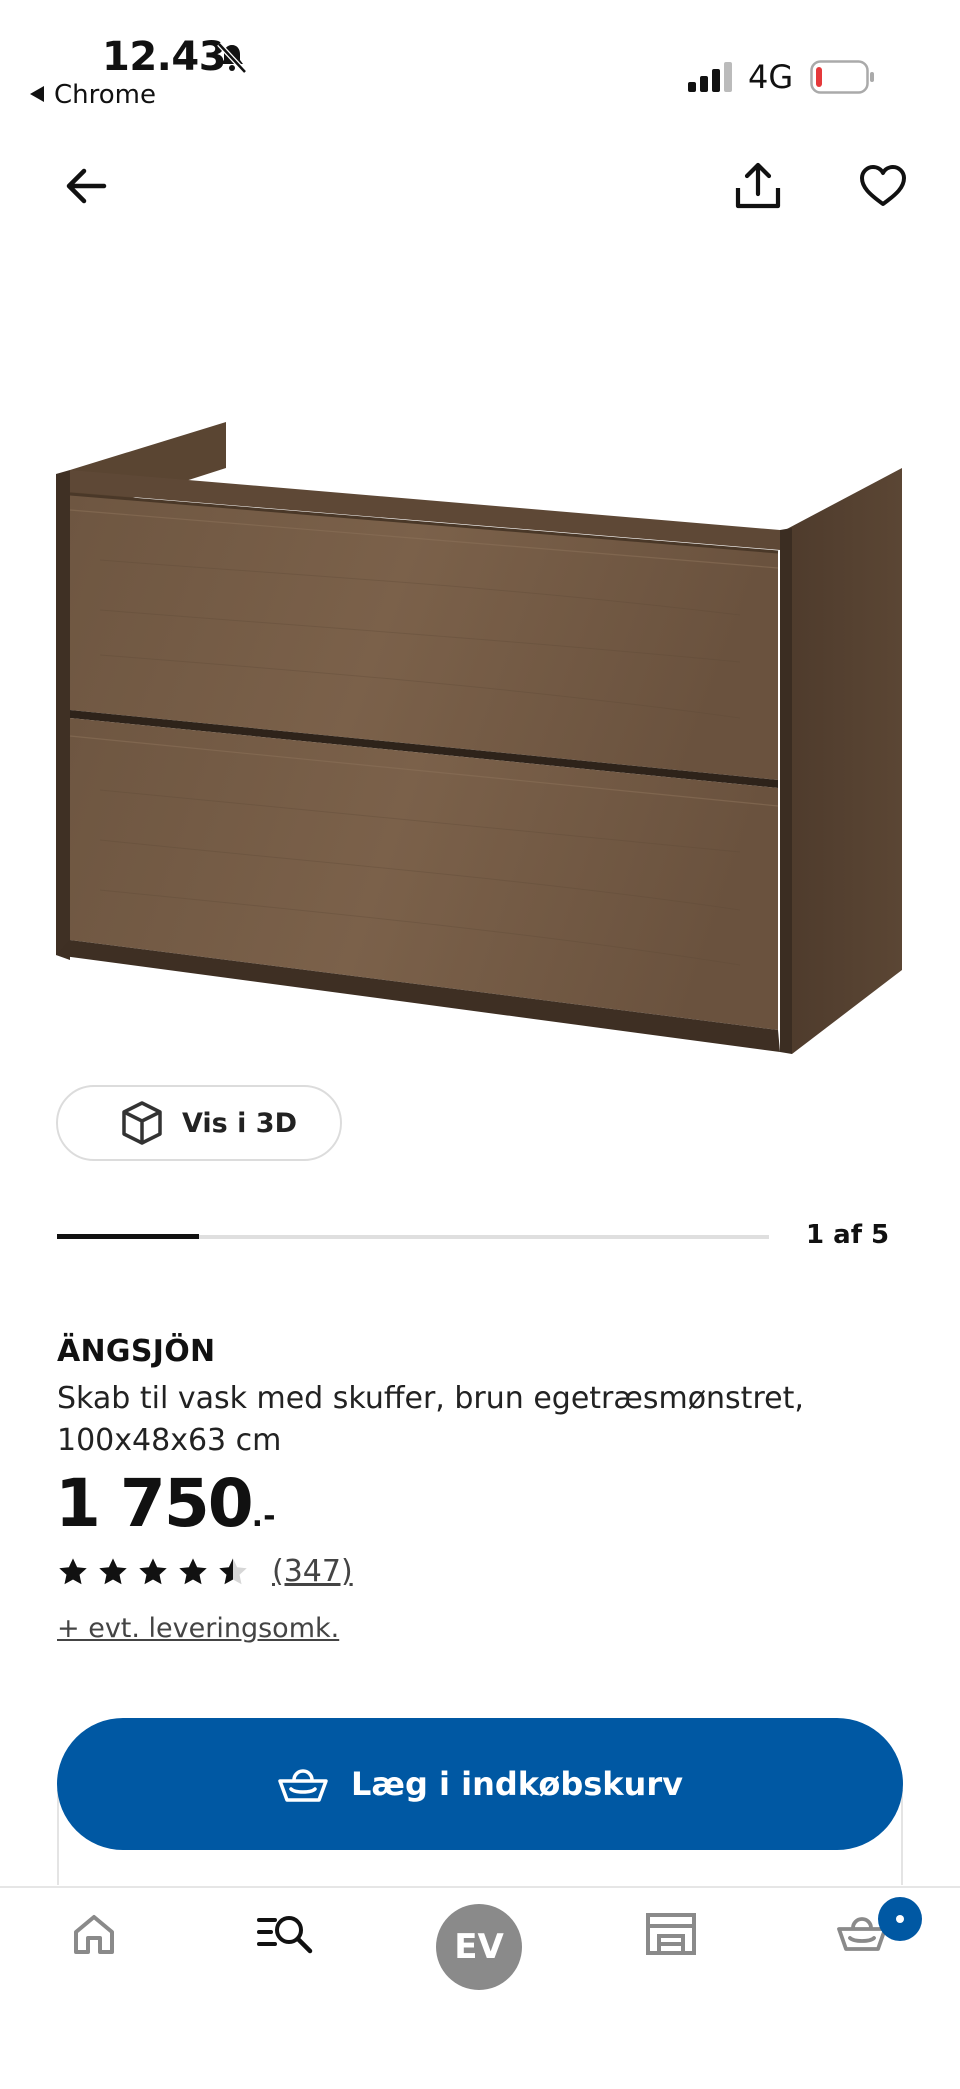 The width and height of the screenshot is (960, 2089). I want to click on product-price: 1 750.-, so click(165, 1503).